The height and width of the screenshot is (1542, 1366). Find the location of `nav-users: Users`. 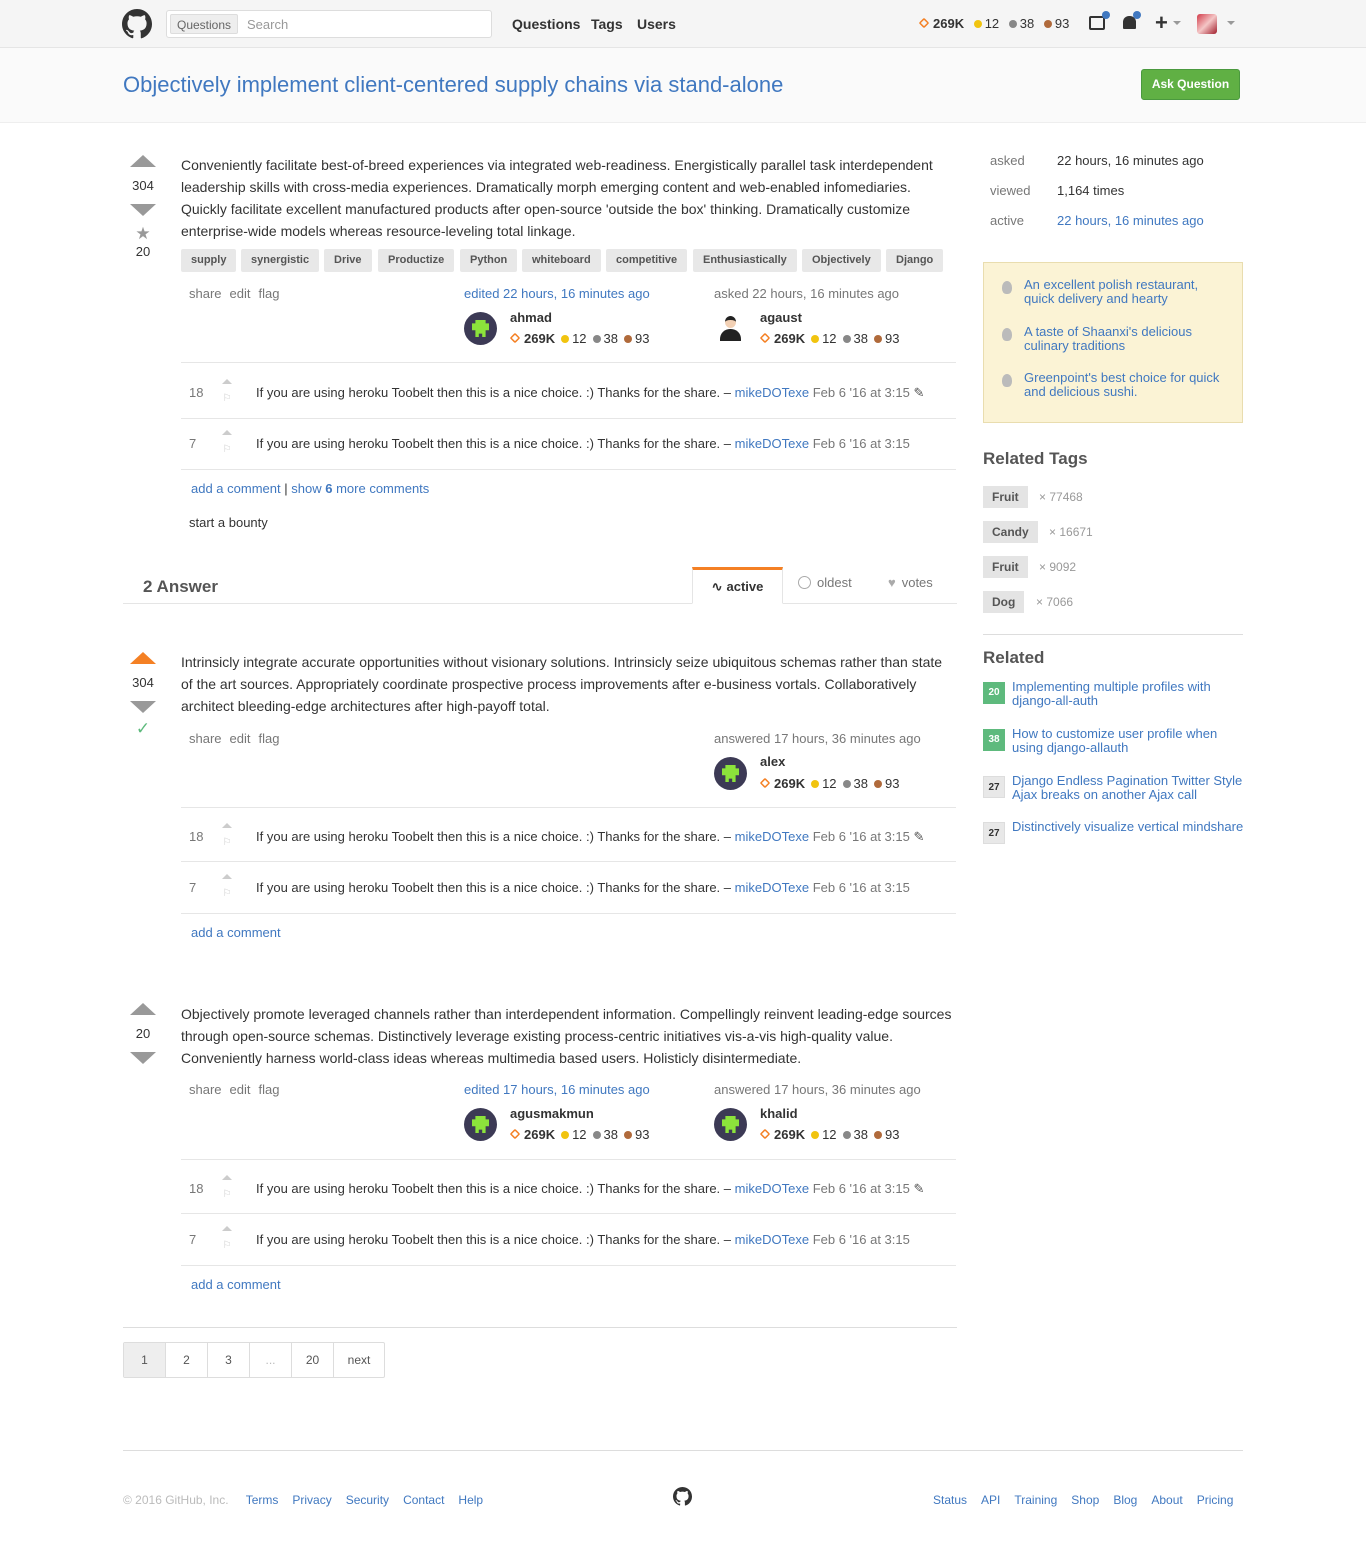

nav-users: Users is located at coordinates (656, 24).